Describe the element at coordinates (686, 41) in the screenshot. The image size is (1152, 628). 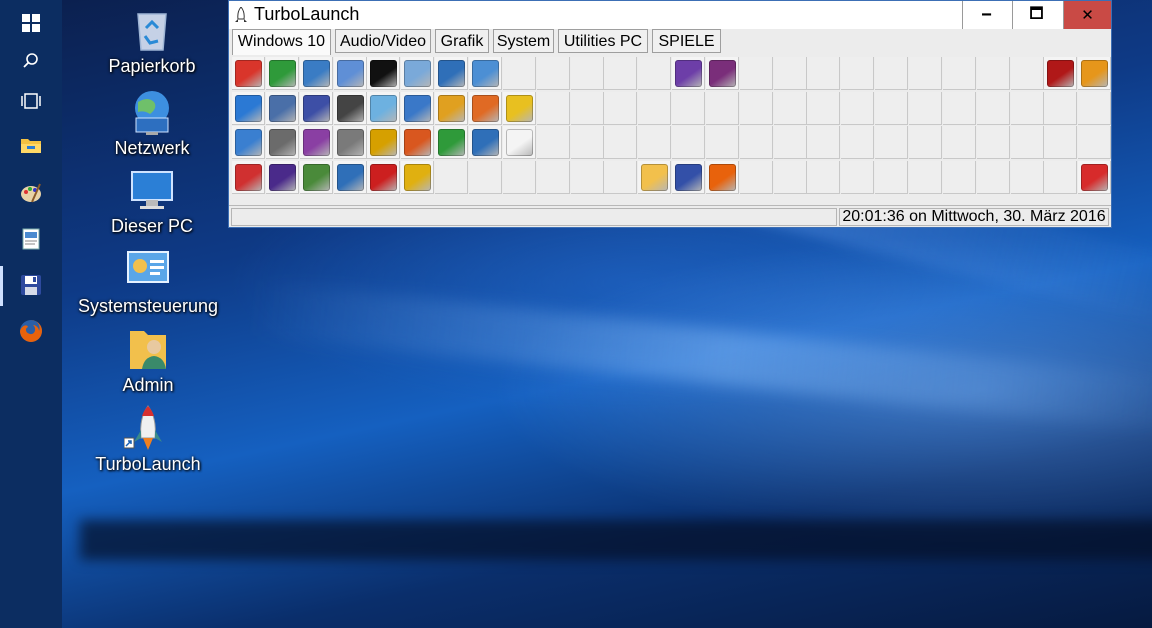
I see `tab-spiele: SPIELE` at that location.